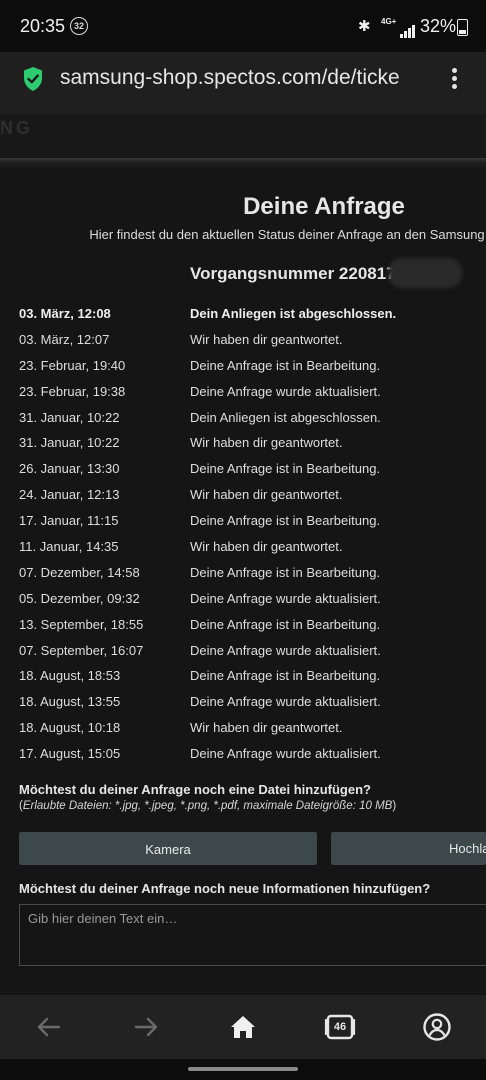  What do you see at coordinates (300, 273) in the screenshot?
I see `case-number: Vorgangsnummer 220817.0` at bounding box center [300, 273].